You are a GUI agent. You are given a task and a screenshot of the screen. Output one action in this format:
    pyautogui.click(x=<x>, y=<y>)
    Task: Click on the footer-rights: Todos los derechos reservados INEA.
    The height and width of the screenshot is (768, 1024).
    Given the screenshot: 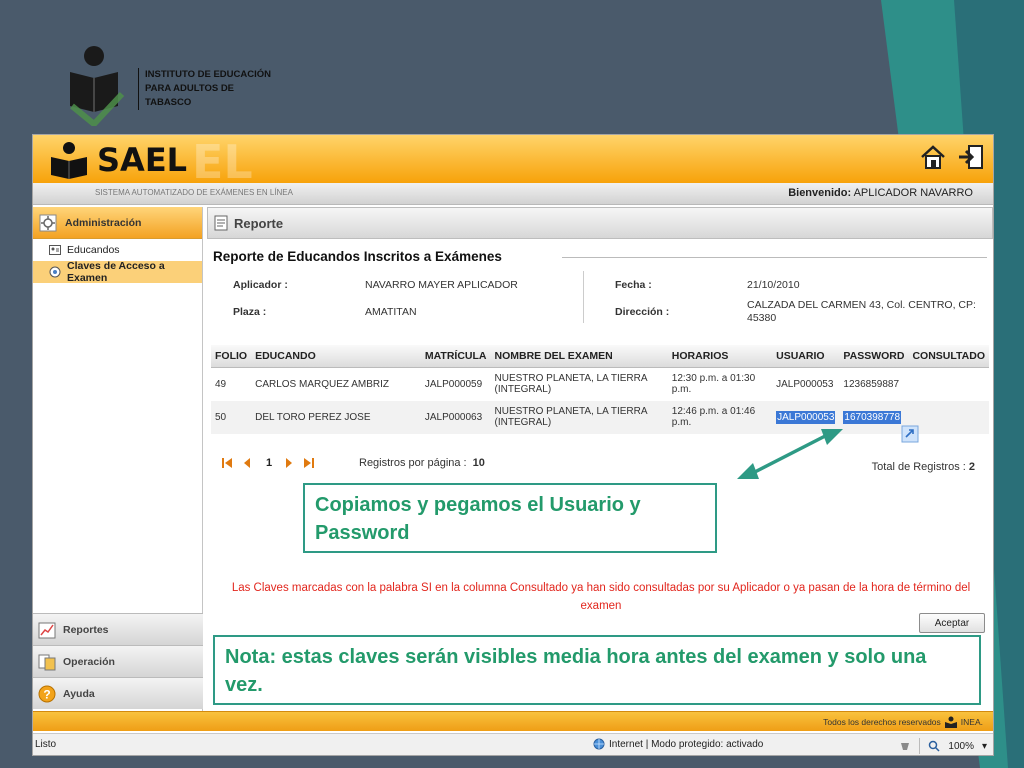 What is the action you would take?
    pyautogui.click(x=903, y=722)
    